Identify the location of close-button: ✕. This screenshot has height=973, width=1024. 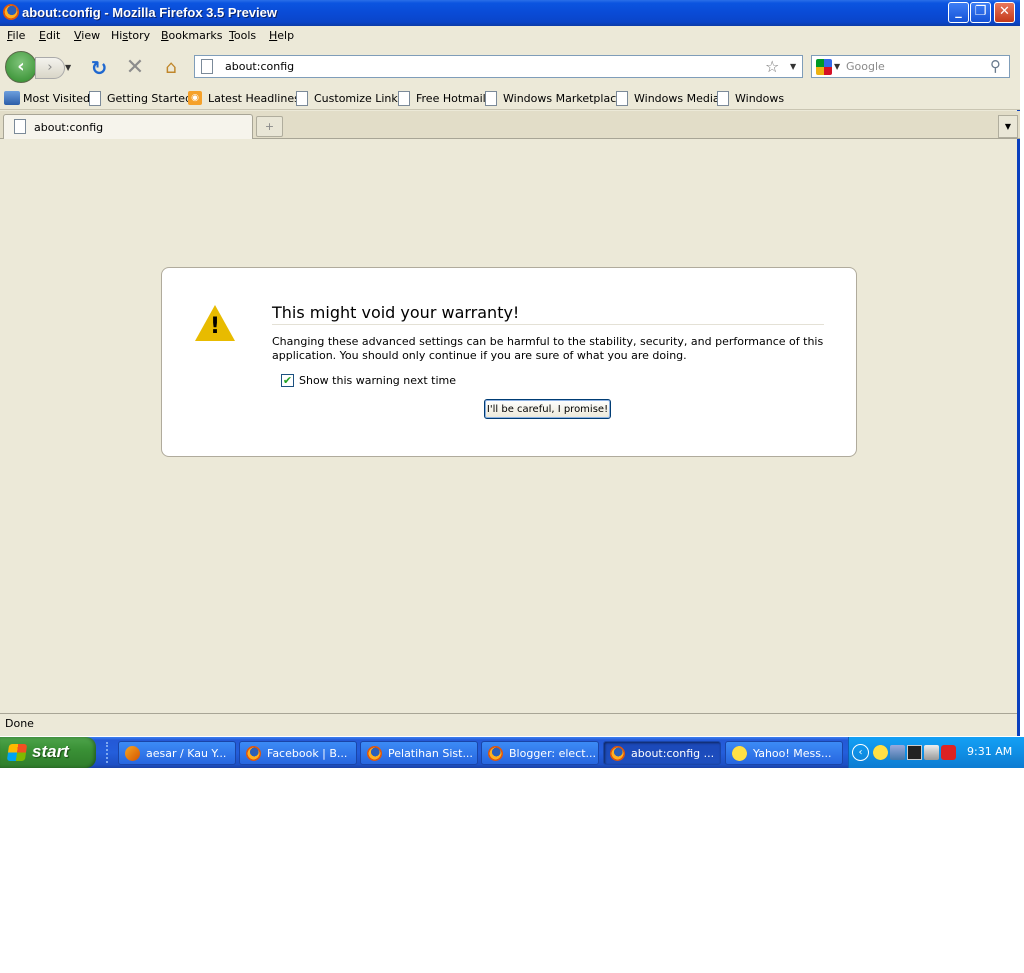
(1004, 12).